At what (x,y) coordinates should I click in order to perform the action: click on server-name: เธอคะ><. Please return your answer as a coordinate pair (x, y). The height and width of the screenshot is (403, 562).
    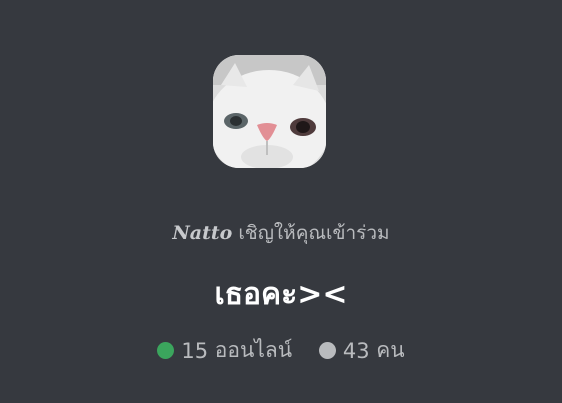
    Looking at the image, I should click on (281, 294).